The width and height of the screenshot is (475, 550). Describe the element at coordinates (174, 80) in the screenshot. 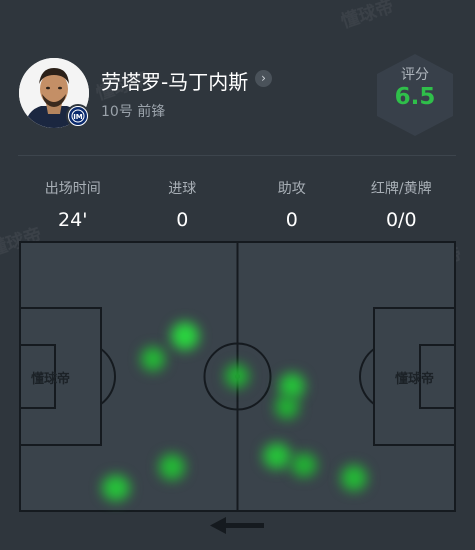

I see `player-name: 劳塔罗-马丁内斯` at that location.